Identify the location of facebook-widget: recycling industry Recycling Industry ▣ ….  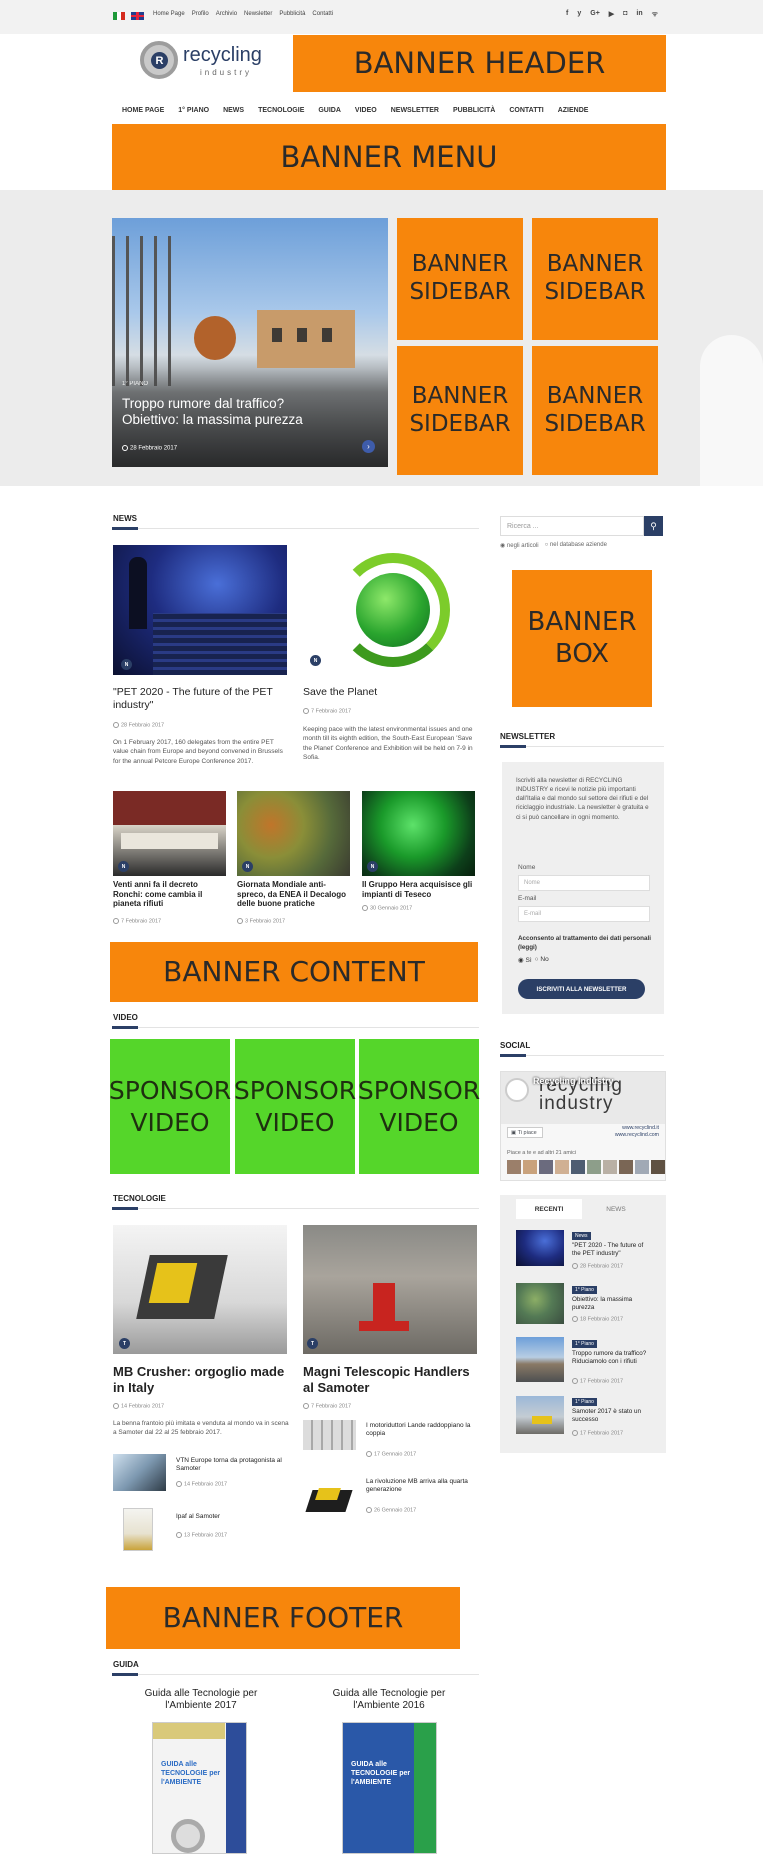
(583, 1126).